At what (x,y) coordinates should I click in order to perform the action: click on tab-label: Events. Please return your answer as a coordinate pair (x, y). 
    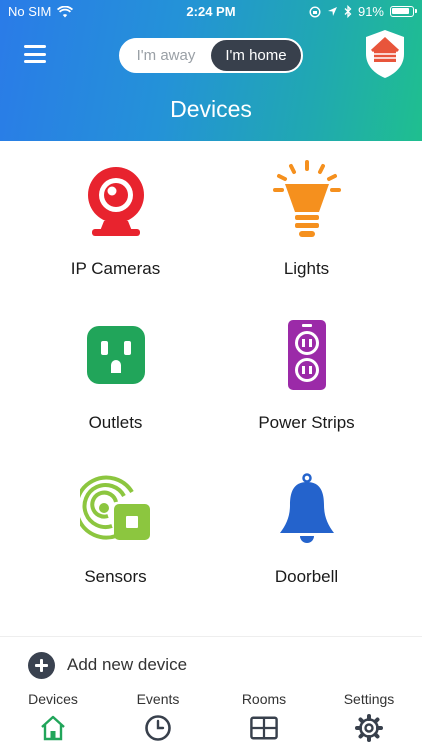
    Looking at the image, I should click on (158, 699).